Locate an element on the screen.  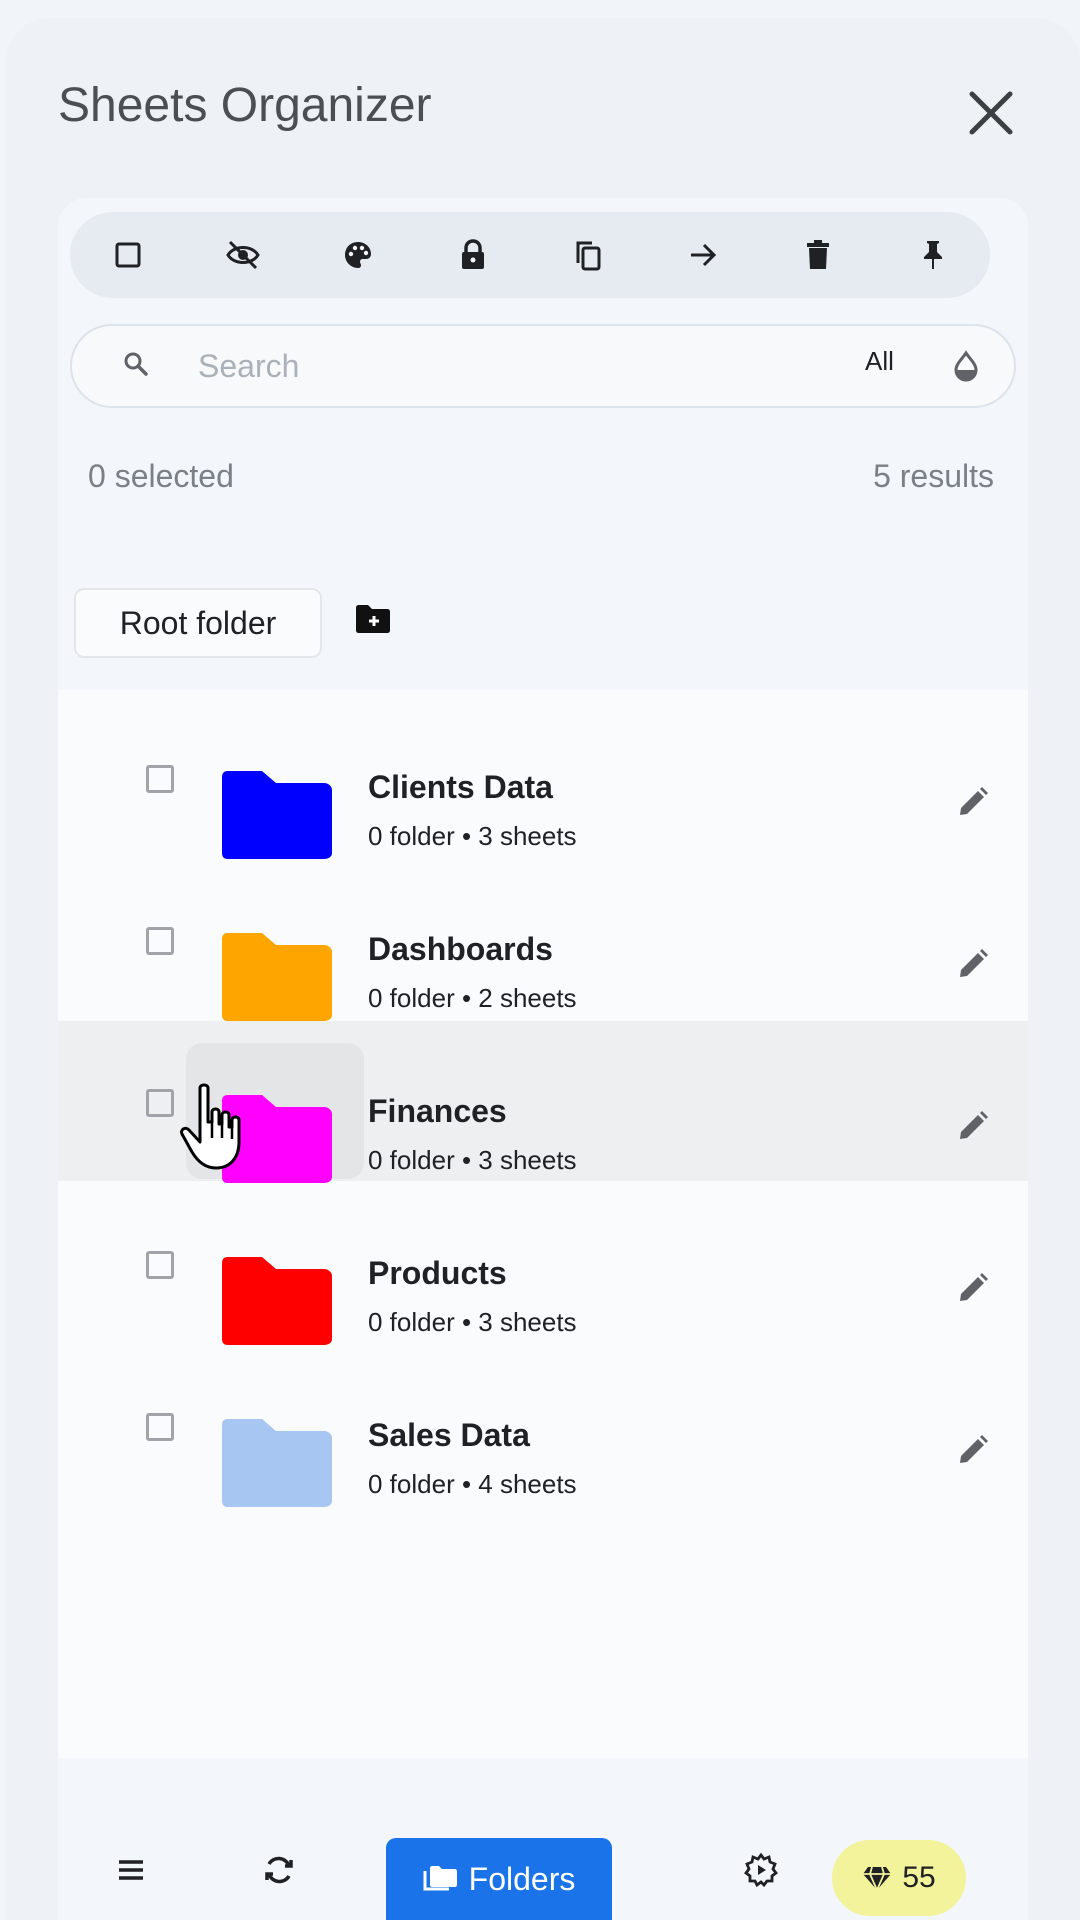
filter-all-toggle: All is located at coordinates (879, 361).